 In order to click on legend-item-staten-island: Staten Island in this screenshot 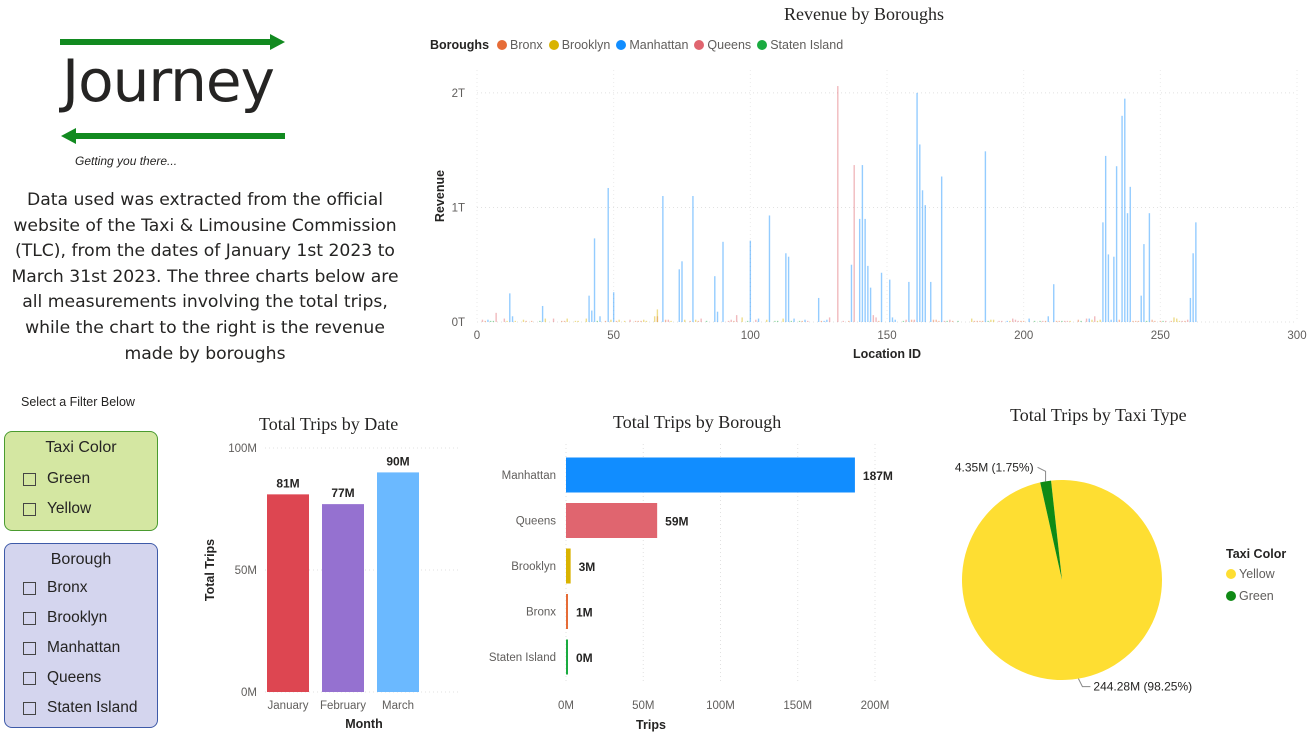, I will do `click(800, 45)`.